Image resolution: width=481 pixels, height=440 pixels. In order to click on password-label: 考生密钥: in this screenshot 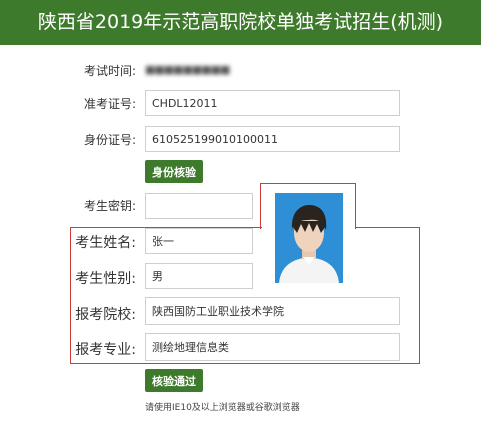, I will do `click(109, 206)`.